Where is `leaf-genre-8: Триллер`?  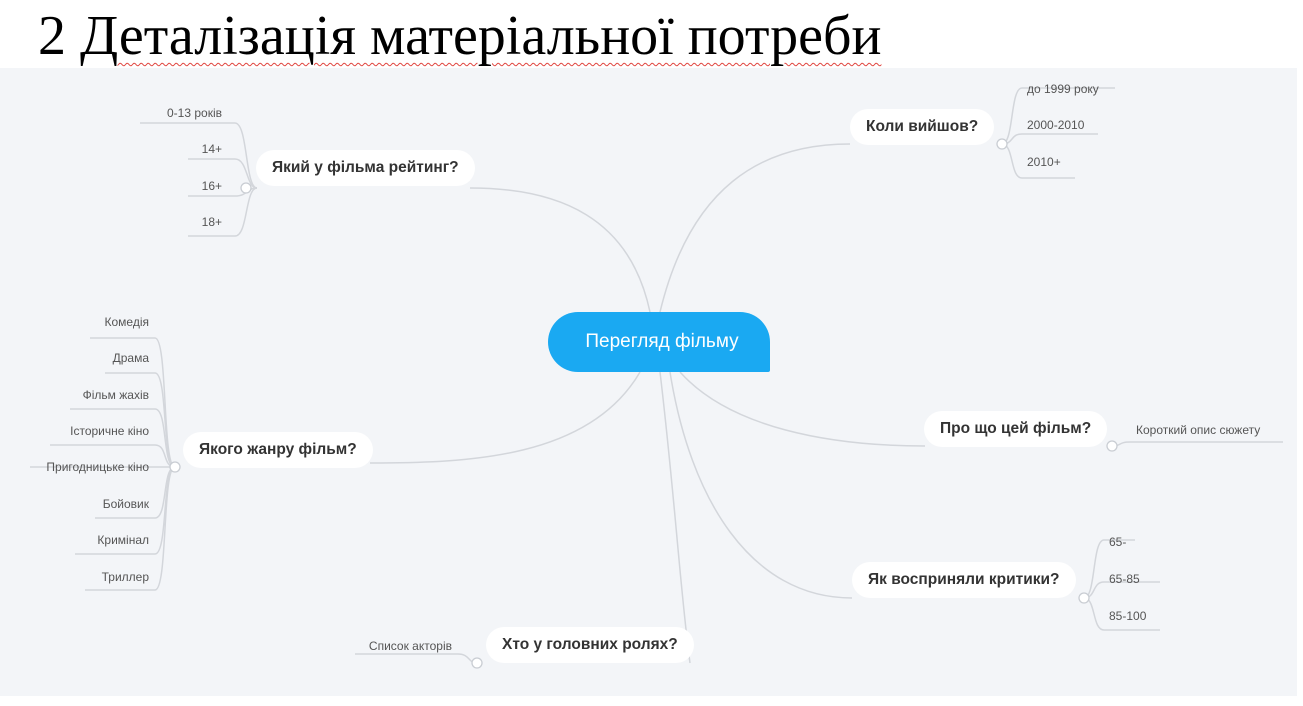 leaf-genre-8: Триллер is located at coordinates (125, 577).